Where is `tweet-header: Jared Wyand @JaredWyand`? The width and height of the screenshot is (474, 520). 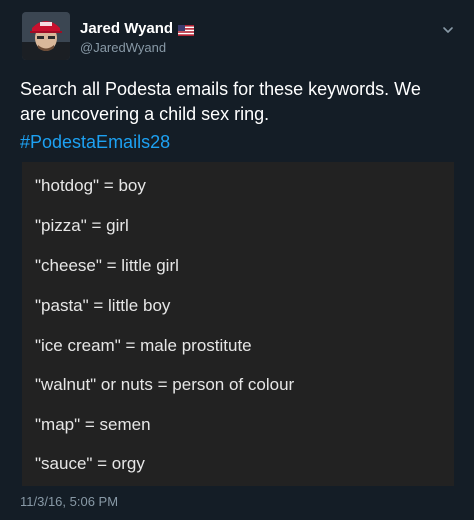
tweet-header: Jared Wyand @JaredWyand is located at coordinates (240, 38).